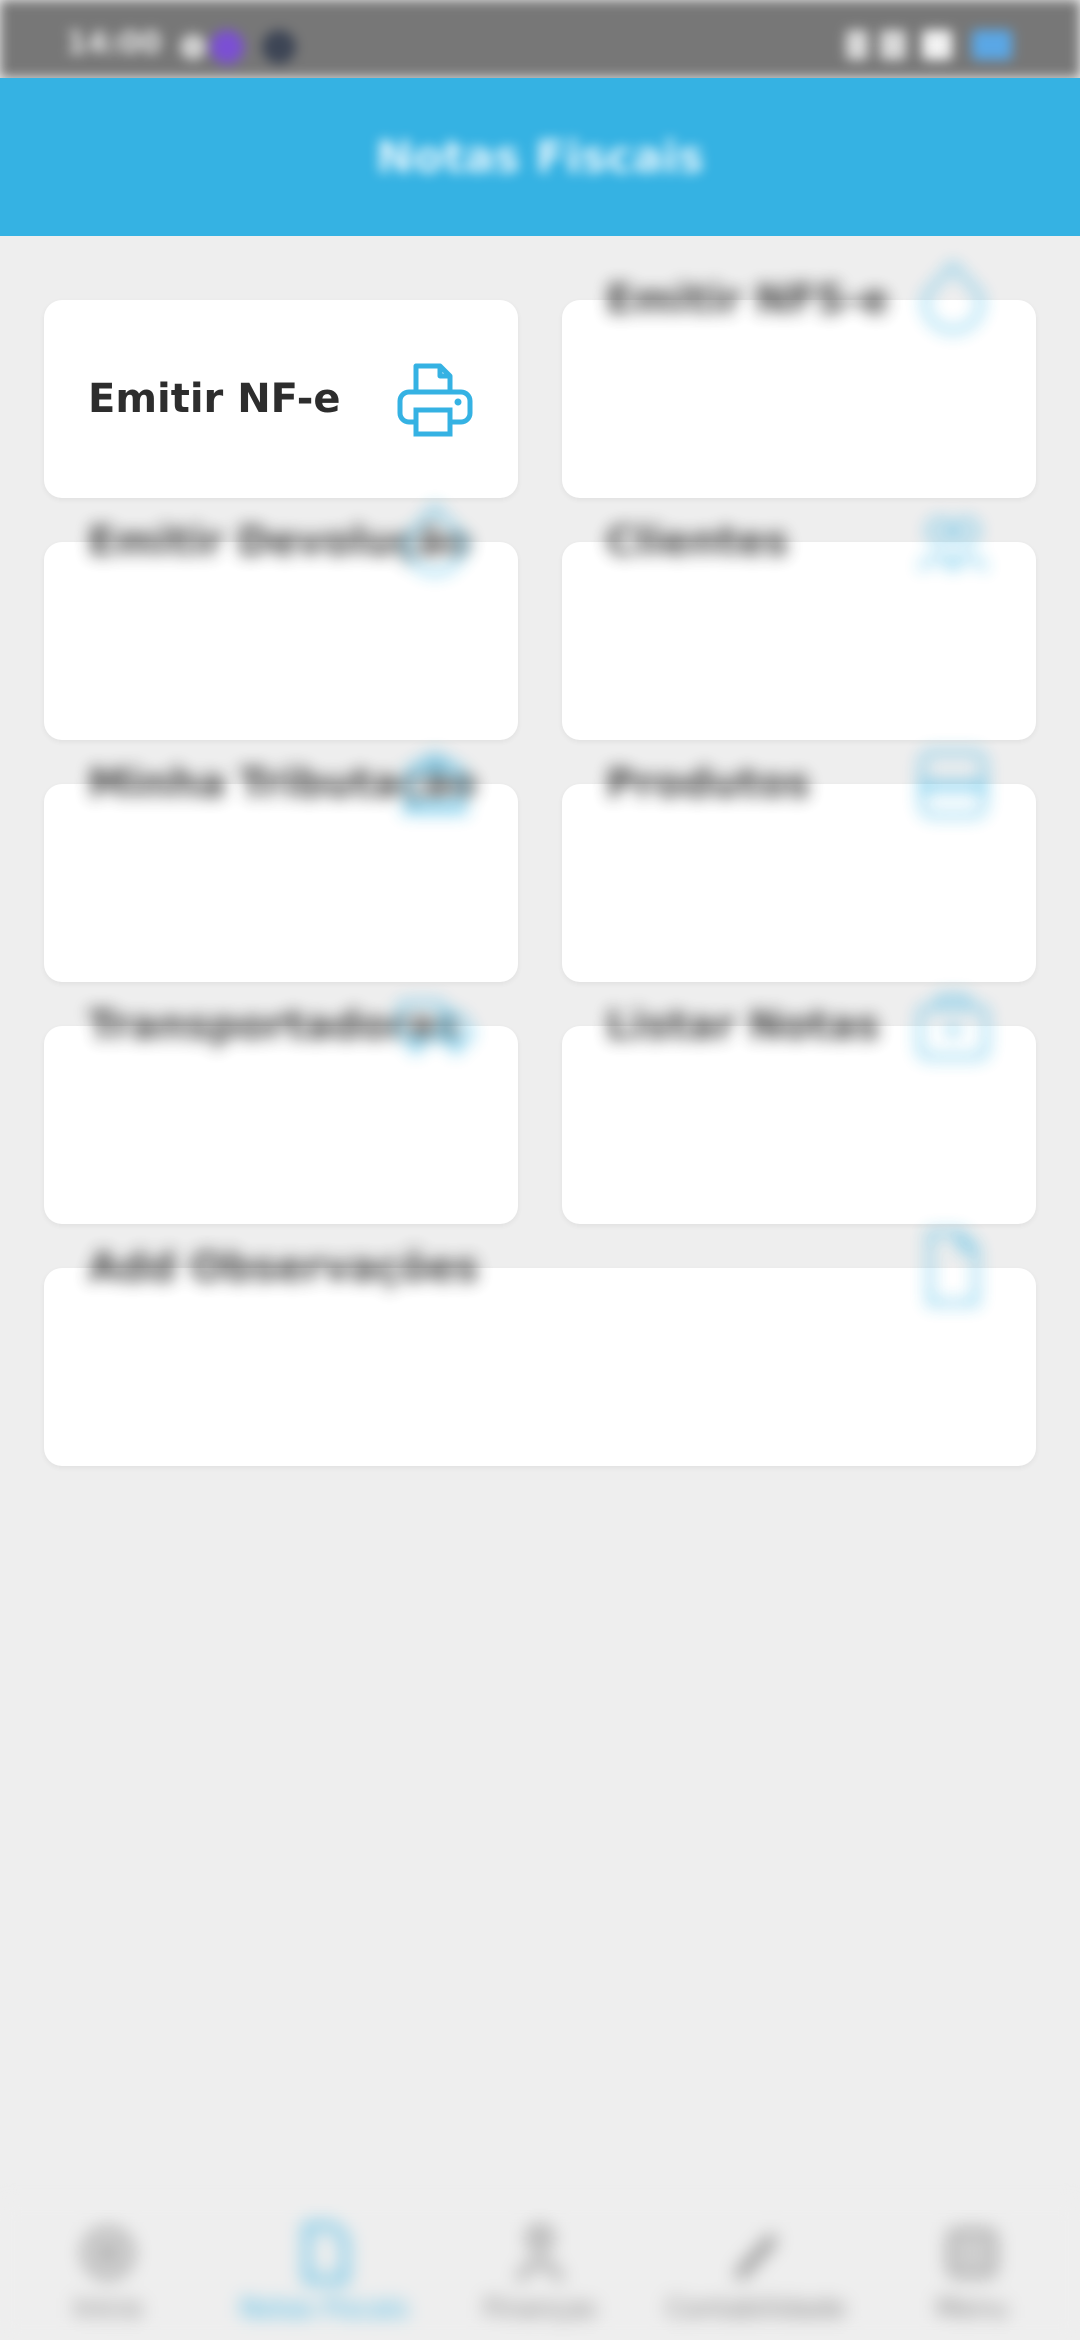 Image resolution: width=1080 pixels, height=2340 pixels. What do you see at coordinates (743, 1026) in the screenshot?
I see `card-label: Listar Notas` at bounding box center [743, 1026].